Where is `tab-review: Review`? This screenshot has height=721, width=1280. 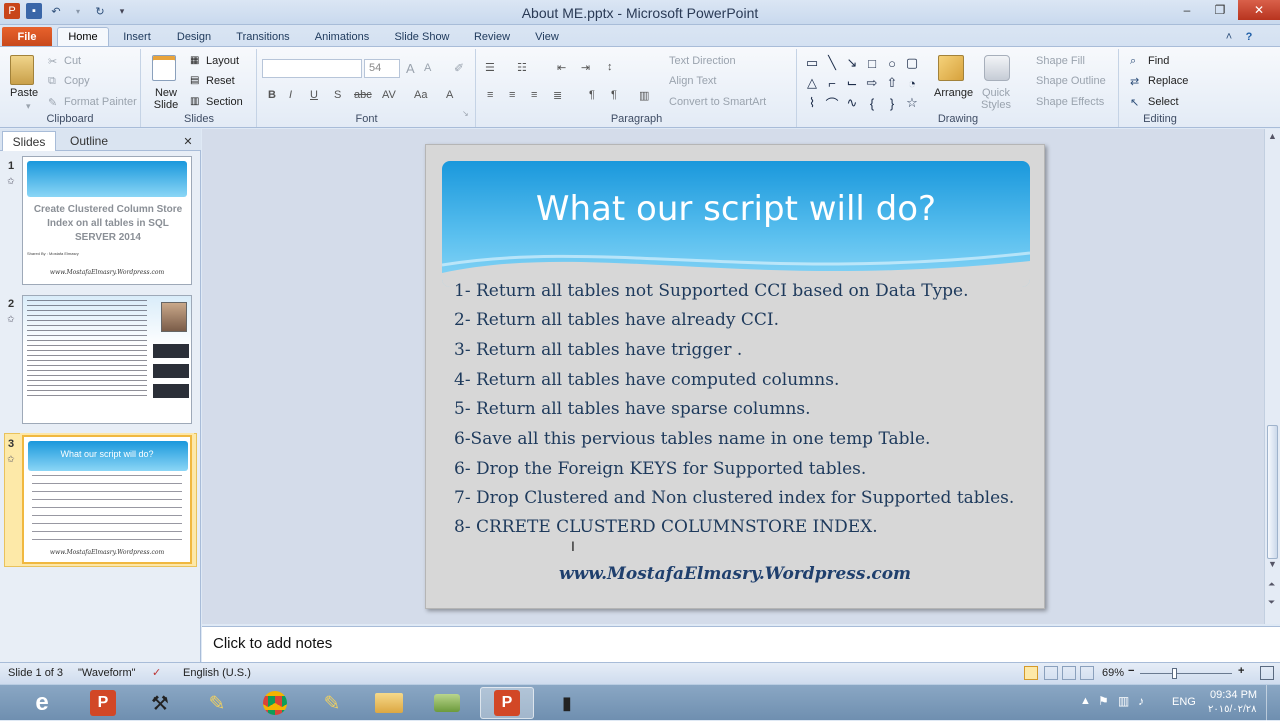 tab-review: Review is located at coordinates (492, 36).